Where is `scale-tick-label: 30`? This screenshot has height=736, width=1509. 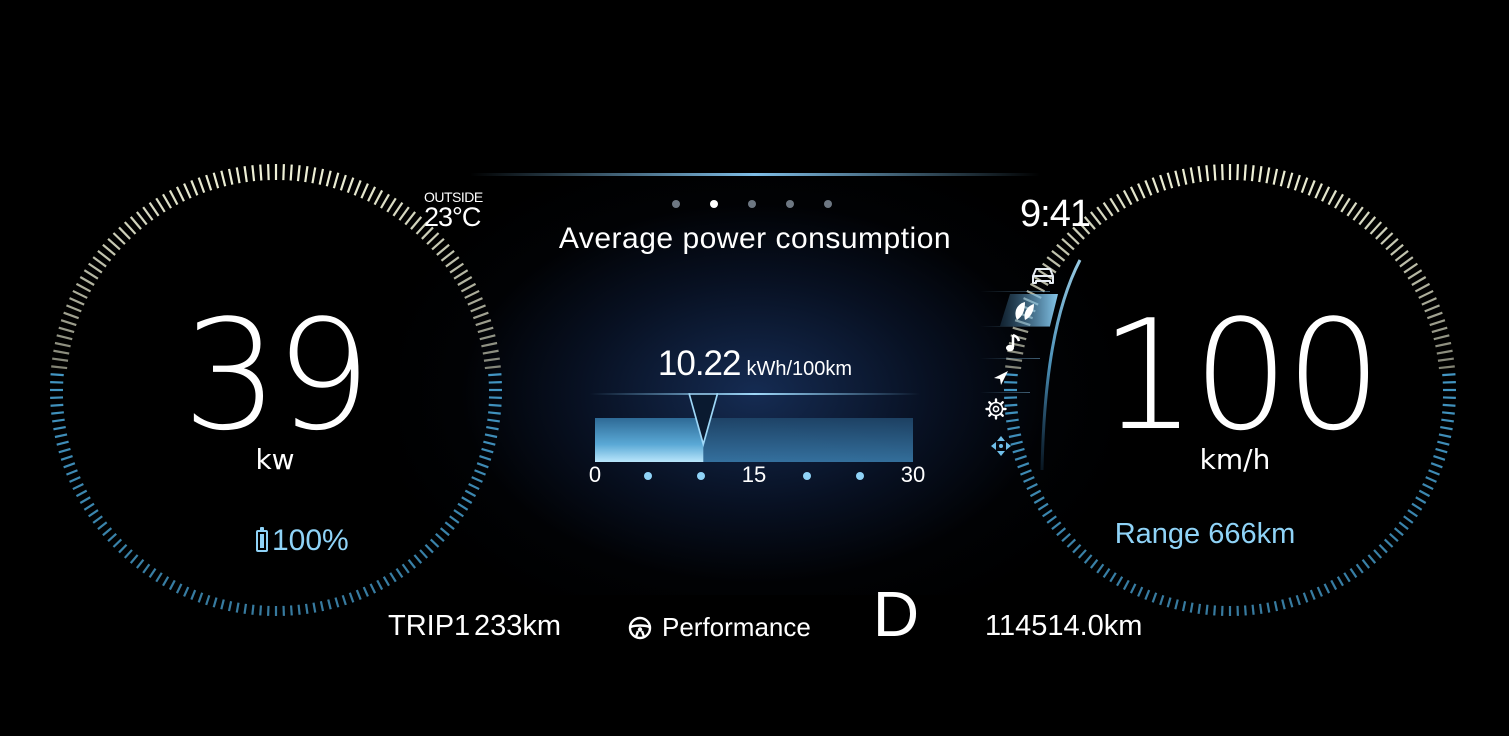 scale-tick-label: 30 is located at coordinates (913, 474).